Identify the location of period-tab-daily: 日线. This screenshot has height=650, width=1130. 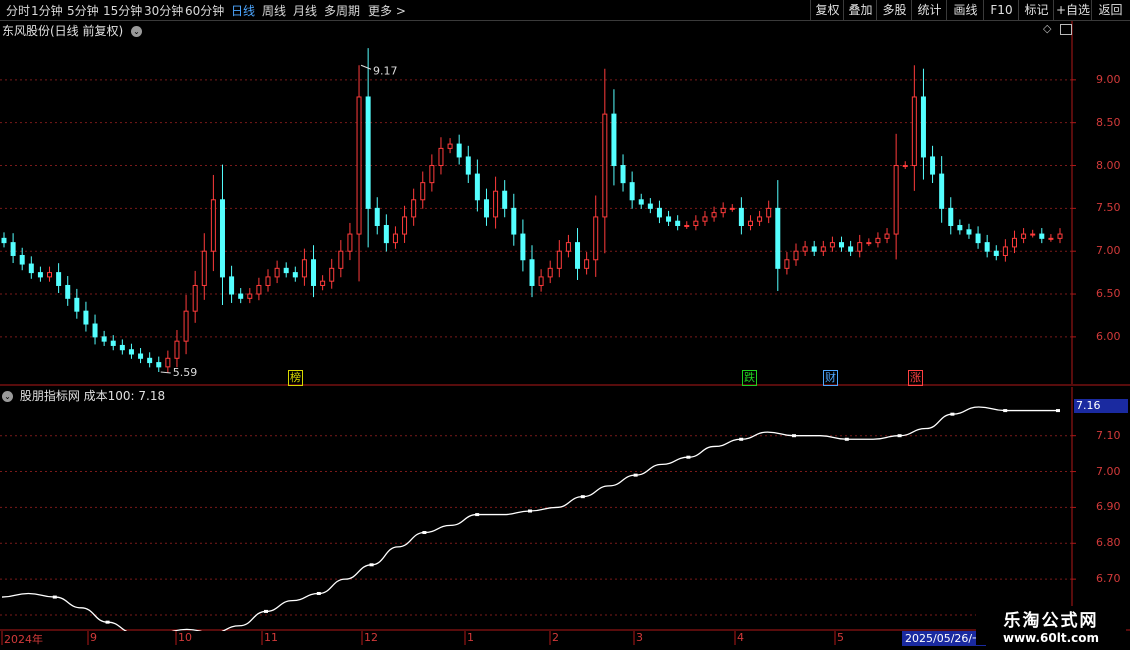
(243, 10).